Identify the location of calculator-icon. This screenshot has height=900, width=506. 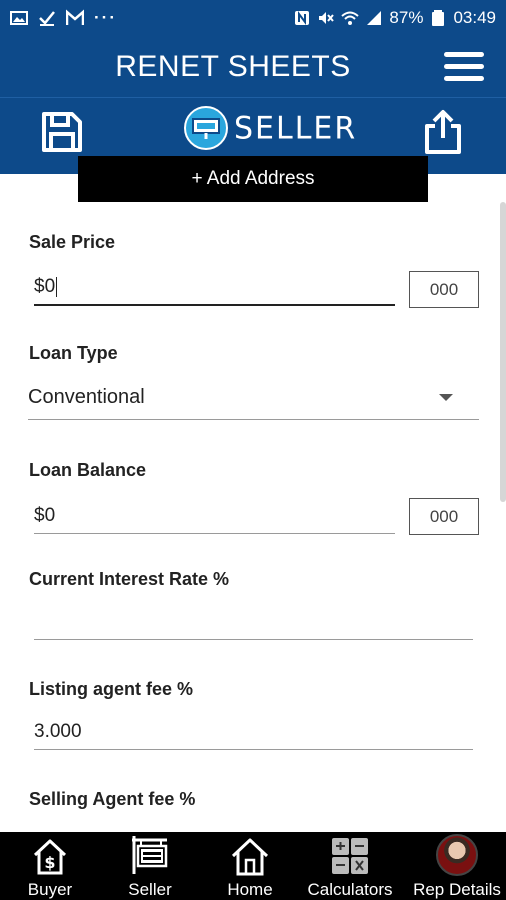
(350, 854).